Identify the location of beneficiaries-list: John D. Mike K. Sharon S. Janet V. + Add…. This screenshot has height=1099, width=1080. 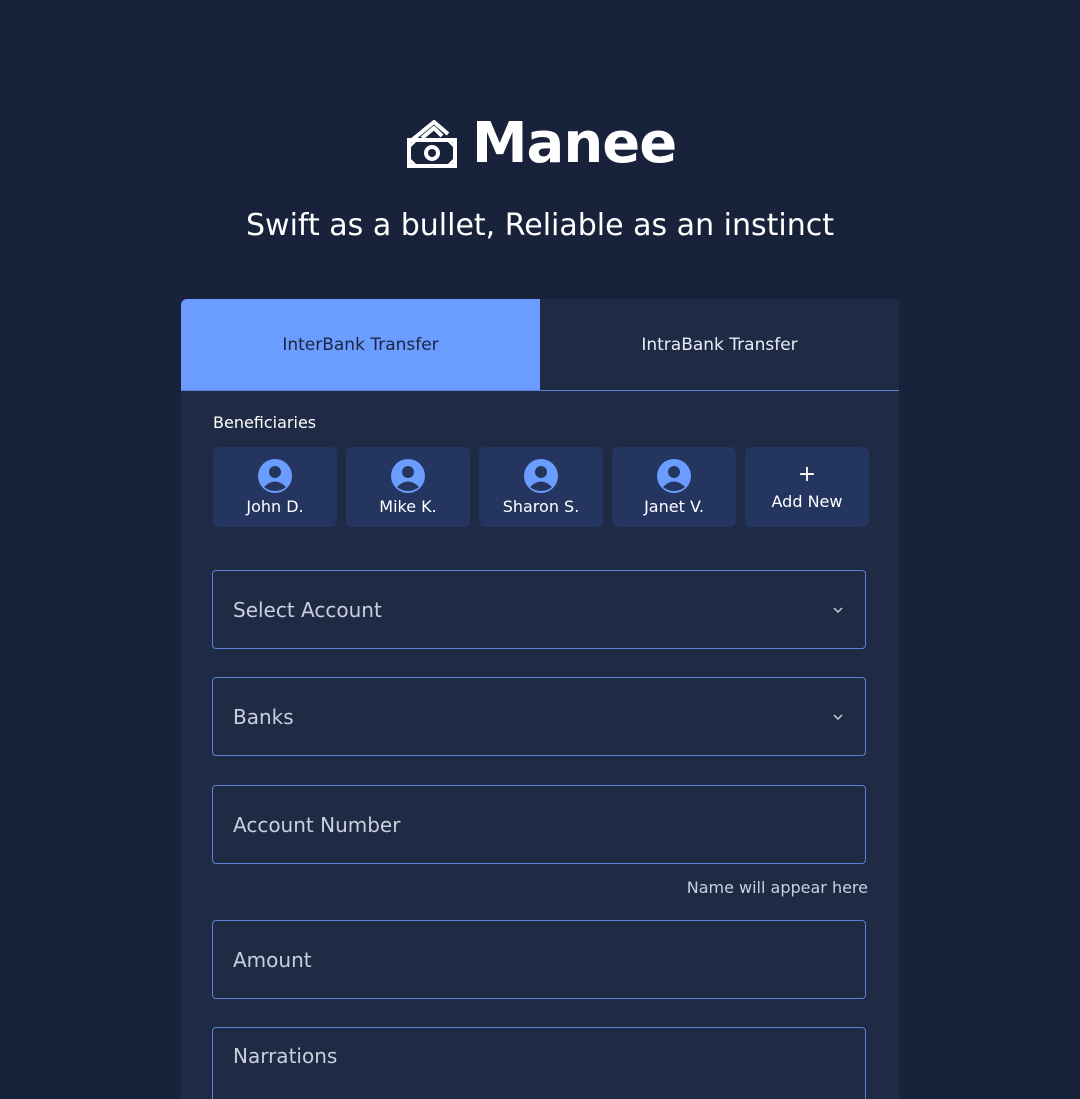
(541, 487).